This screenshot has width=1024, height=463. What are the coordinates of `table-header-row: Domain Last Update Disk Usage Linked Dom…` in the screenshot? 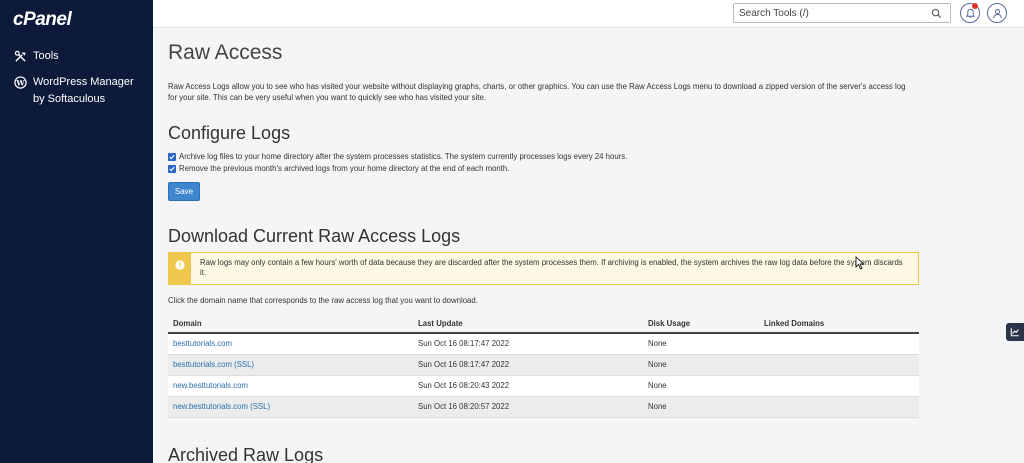 It's located at (543, 324).